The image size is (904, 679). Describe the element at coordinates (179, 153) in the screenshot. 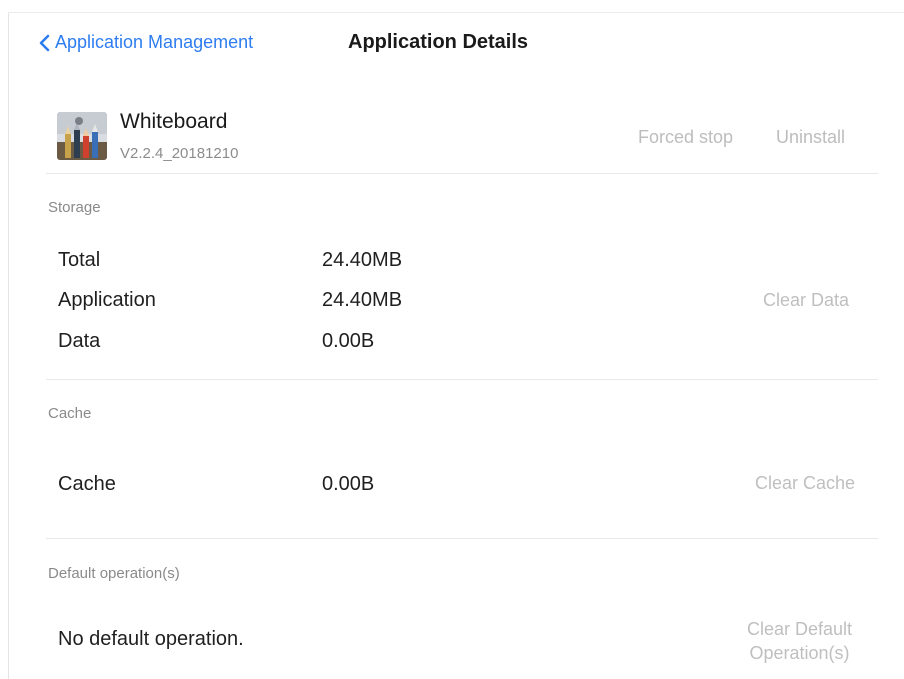

I see `app-version: V2.2.4_20181210` at that location.